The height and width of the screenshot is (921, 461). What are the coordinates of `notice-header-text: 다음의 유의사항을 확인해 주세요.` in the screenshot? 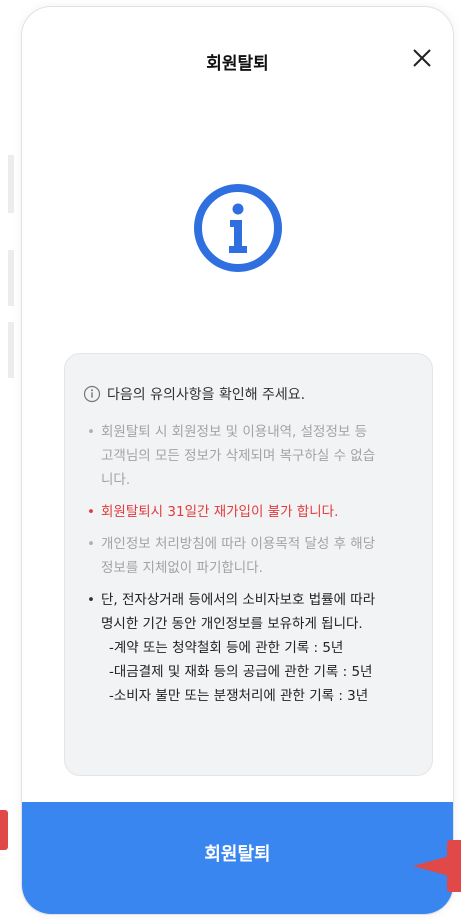 It's located at (206, 395).